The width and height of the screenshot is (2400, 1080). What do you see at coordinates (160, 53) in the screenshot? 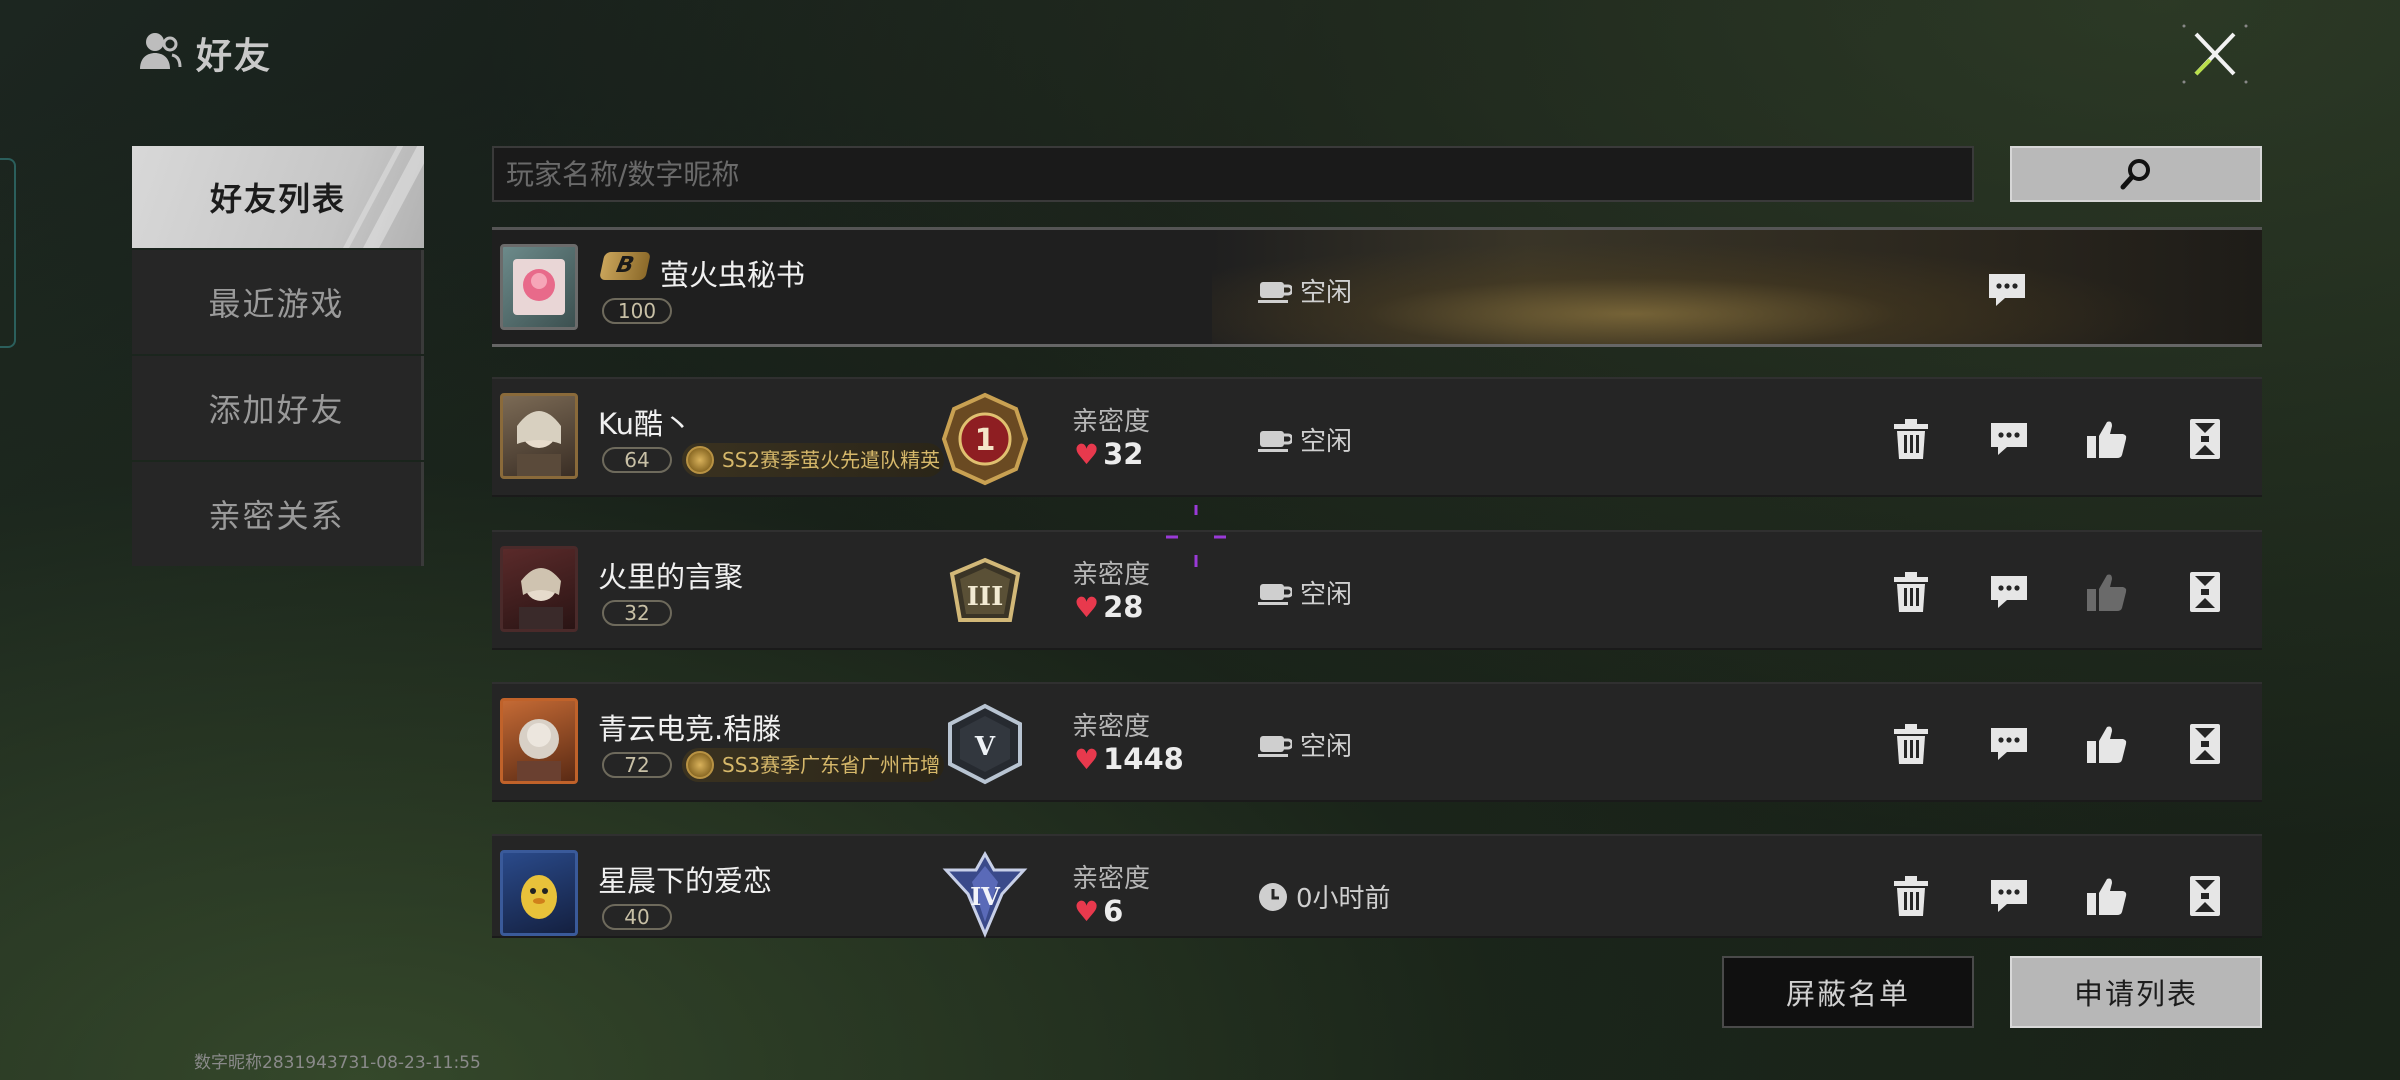
I see `friends-icon` at bounding box center [160, 53].